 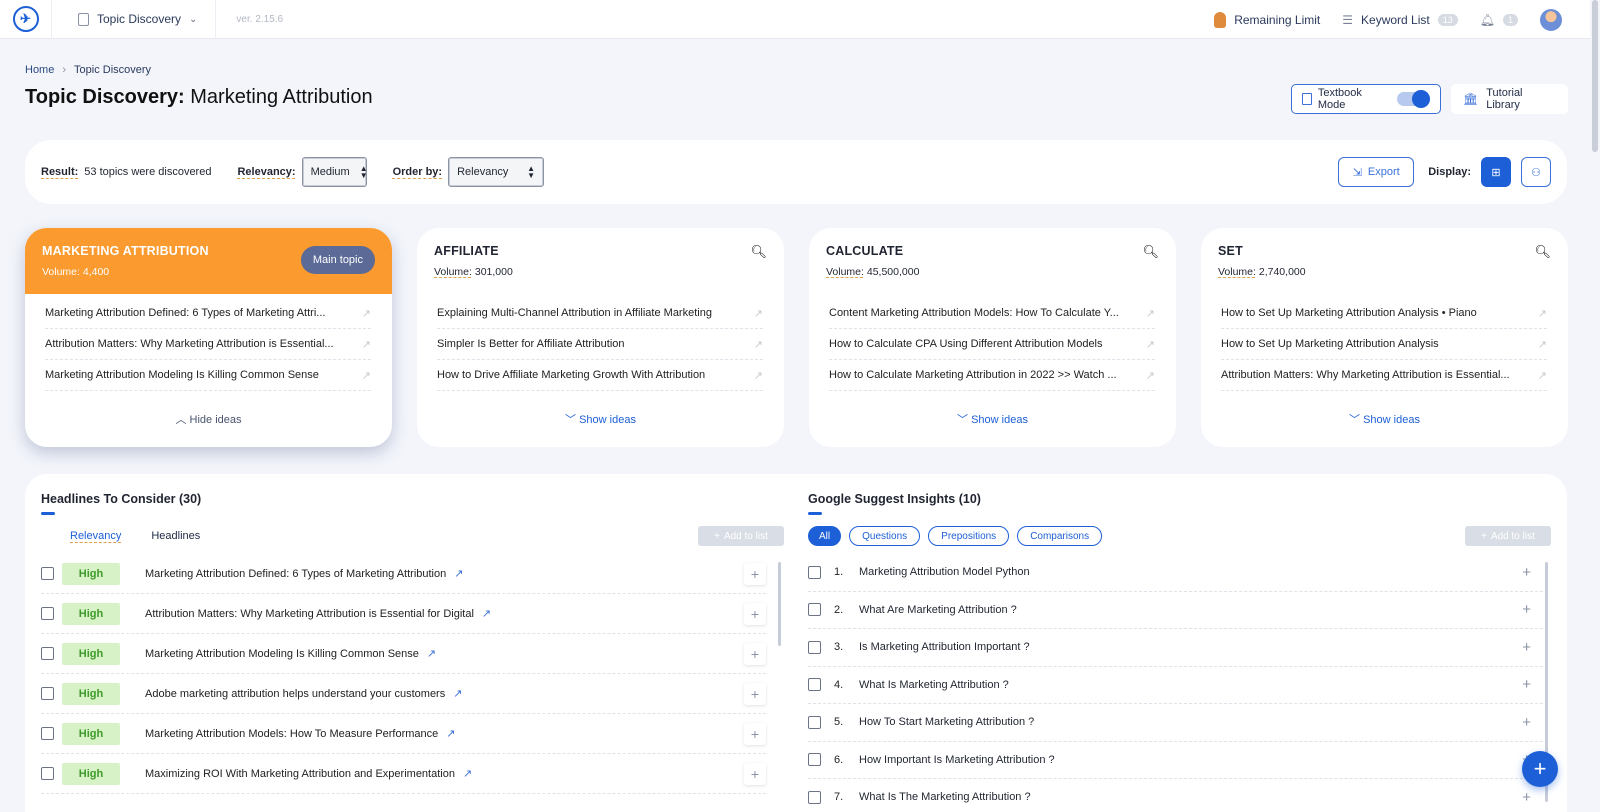 I want to click on chip-prepositions: Prepositions, so click(x=969, y=536).